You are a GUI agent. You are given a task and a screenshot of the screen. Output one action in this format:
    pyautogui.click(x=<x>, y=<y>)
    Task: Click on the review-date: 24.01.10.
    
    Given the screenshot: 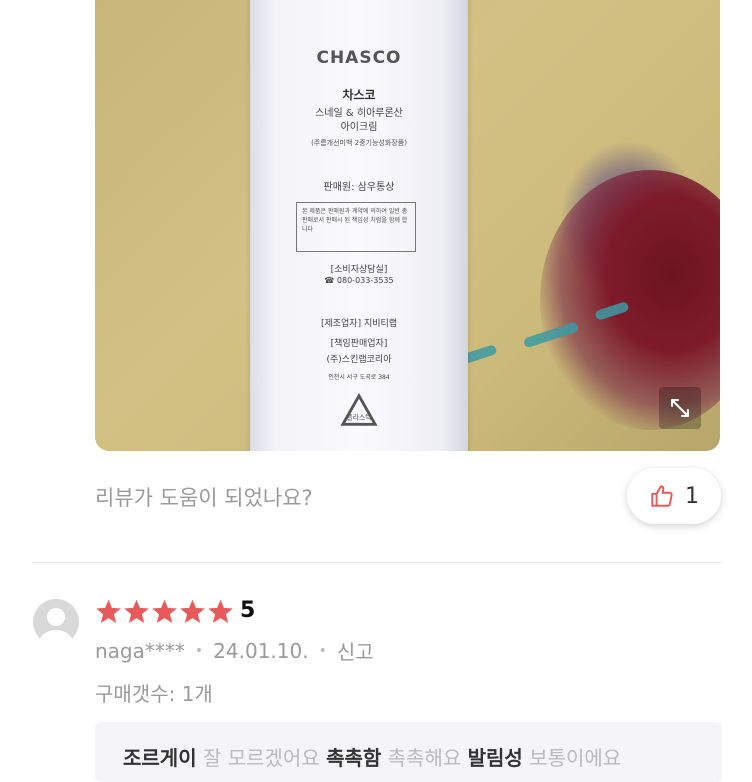 What is the action you would take?
    pyautogui.click(x=261, y=650)
    